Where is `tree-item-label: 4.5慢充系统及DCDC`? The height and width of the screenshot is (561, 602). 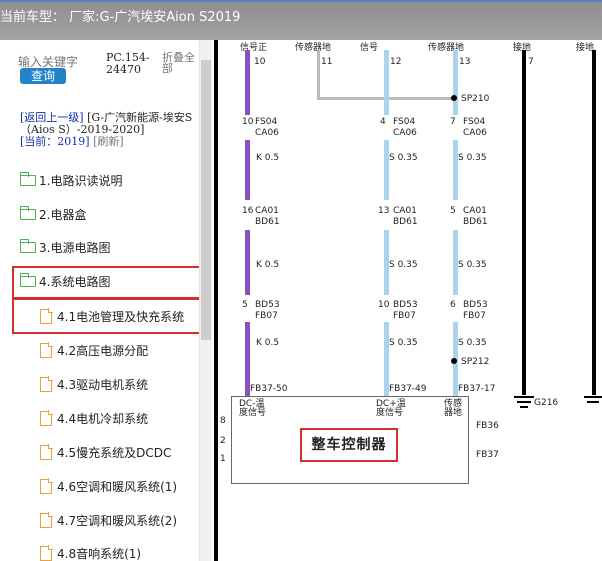 tree-item-label: 4.5慢充系统及DCDC is located at coordinates (114, 452).